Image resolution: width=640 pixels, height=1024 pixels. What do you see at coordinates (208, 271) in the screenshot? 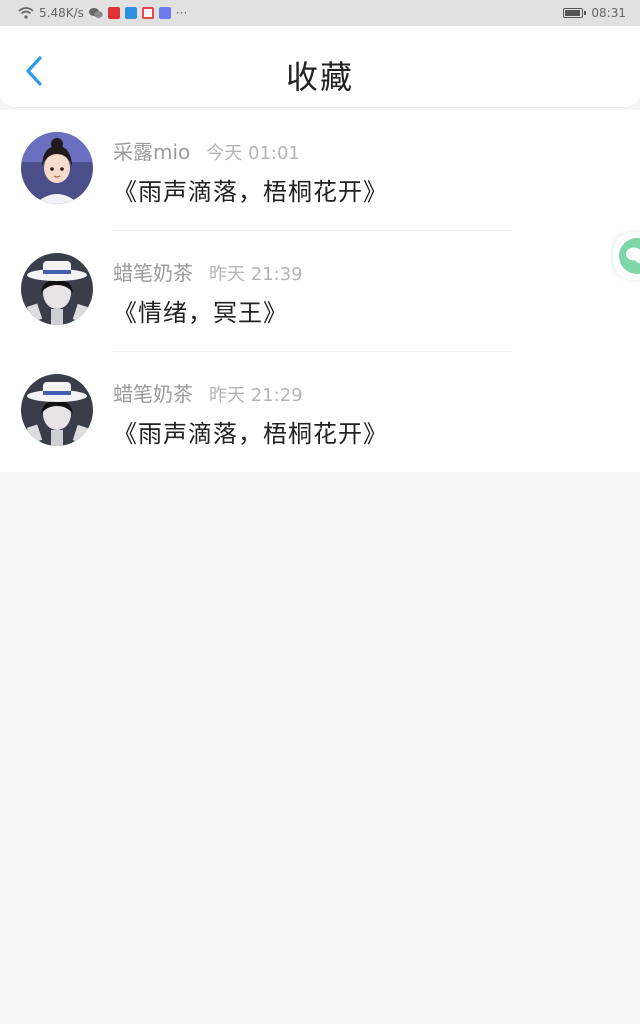
I see `item-meta: 蜡笔奶茶 昨天 21:39` at bounding box center [208, 271].